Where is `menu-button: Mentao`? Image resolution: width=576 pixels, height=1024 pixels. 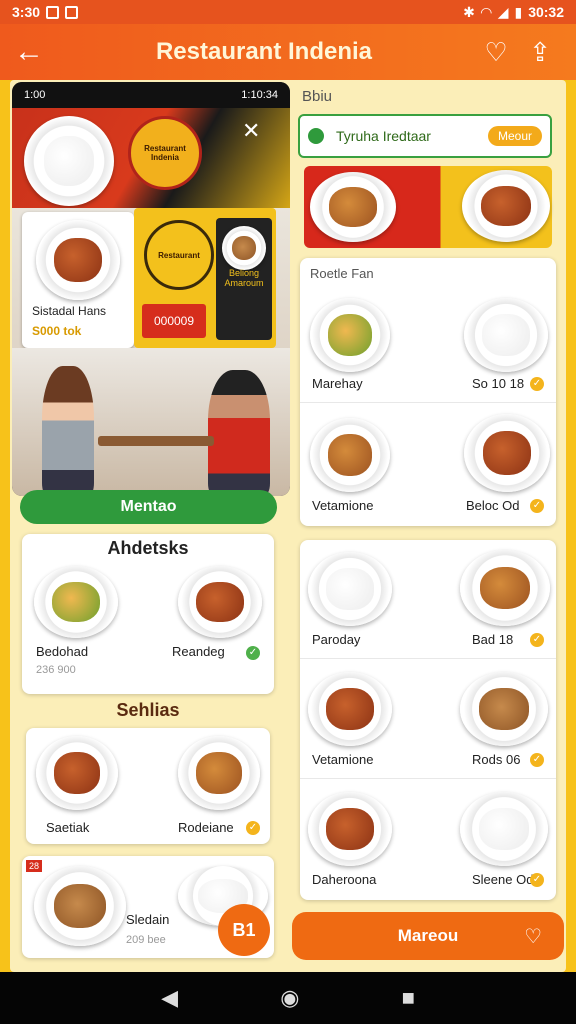 menu-button: Mentao is located at coordinates (148, 507).